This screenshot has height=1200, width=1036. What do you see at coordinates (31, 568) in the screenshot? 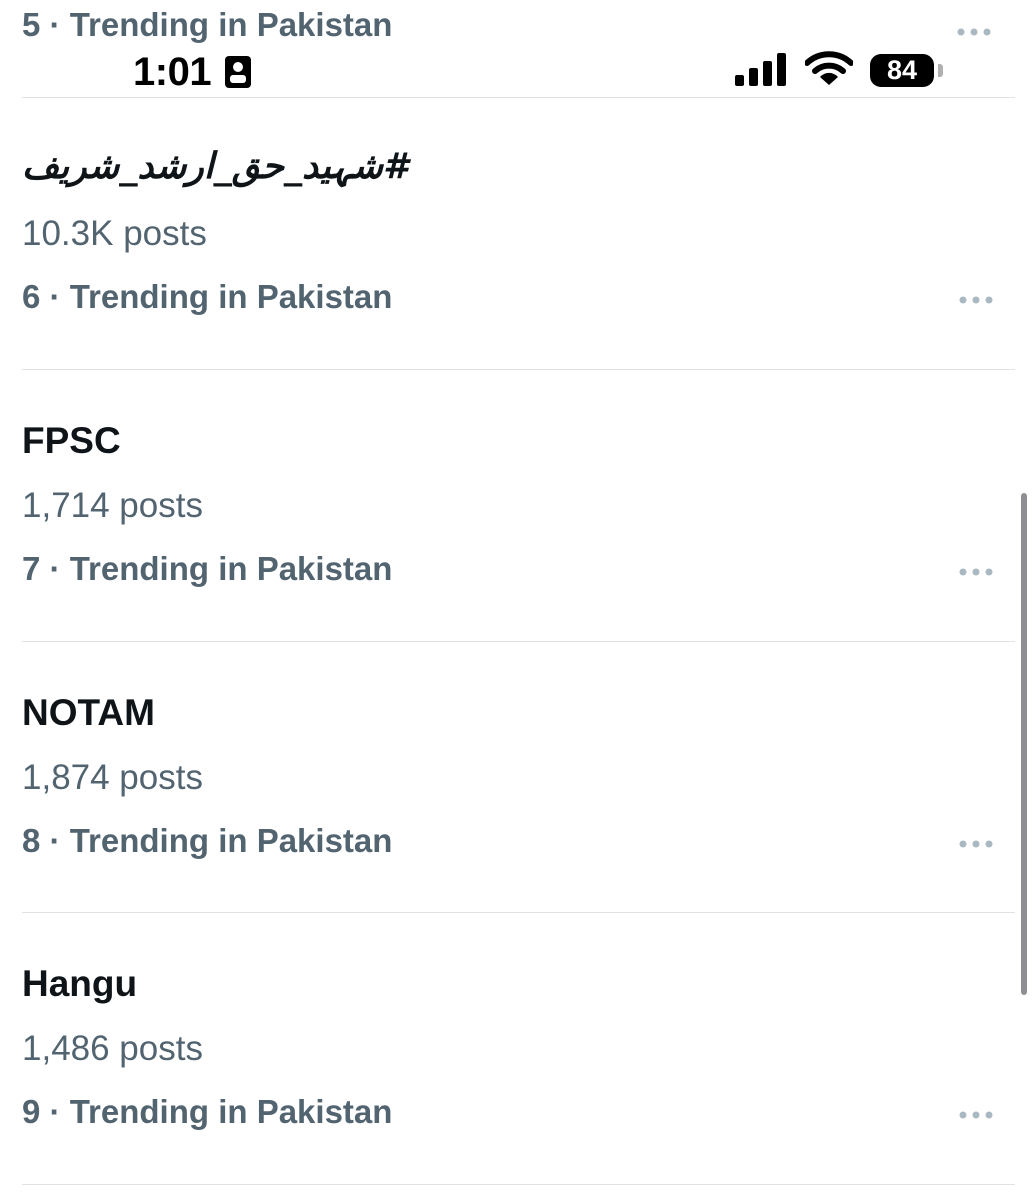
I see `trend-rank: 7` at bounding box center [31, 568].